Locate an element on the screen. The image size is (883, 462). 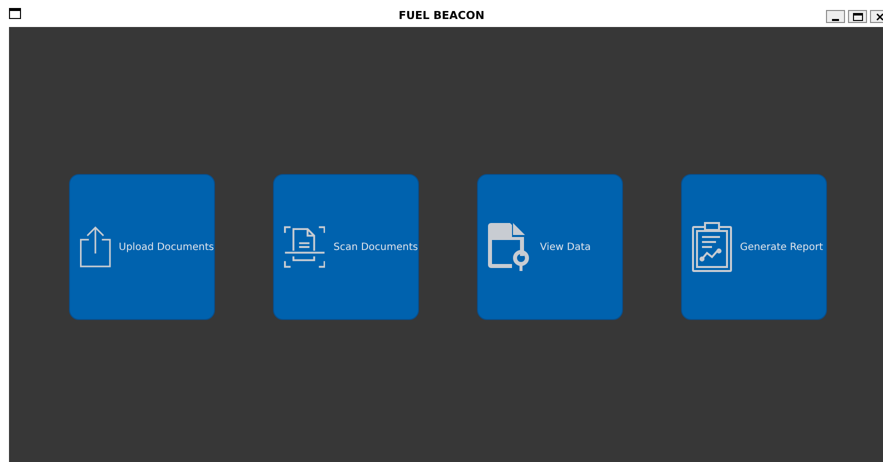
view-tile: View Data is located at coordinates (550, 247).